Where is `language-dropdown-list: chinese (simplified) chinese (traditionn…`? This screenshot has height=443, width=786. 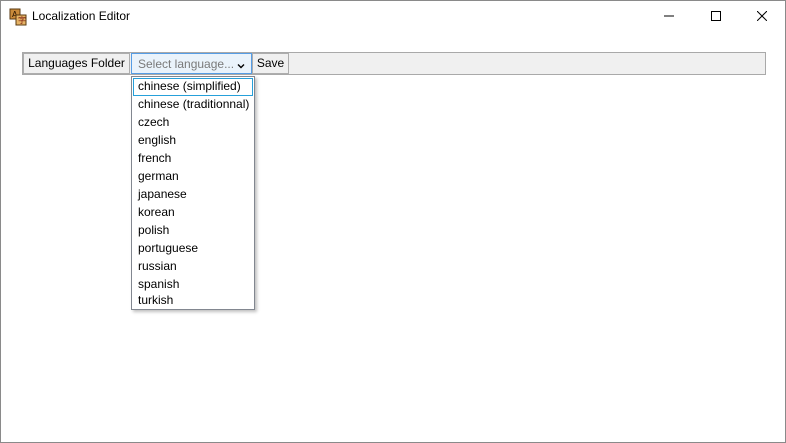 language-dropdown-list: chinese (simplified) chinese (traditionn… is located at coordinates (193, 193).